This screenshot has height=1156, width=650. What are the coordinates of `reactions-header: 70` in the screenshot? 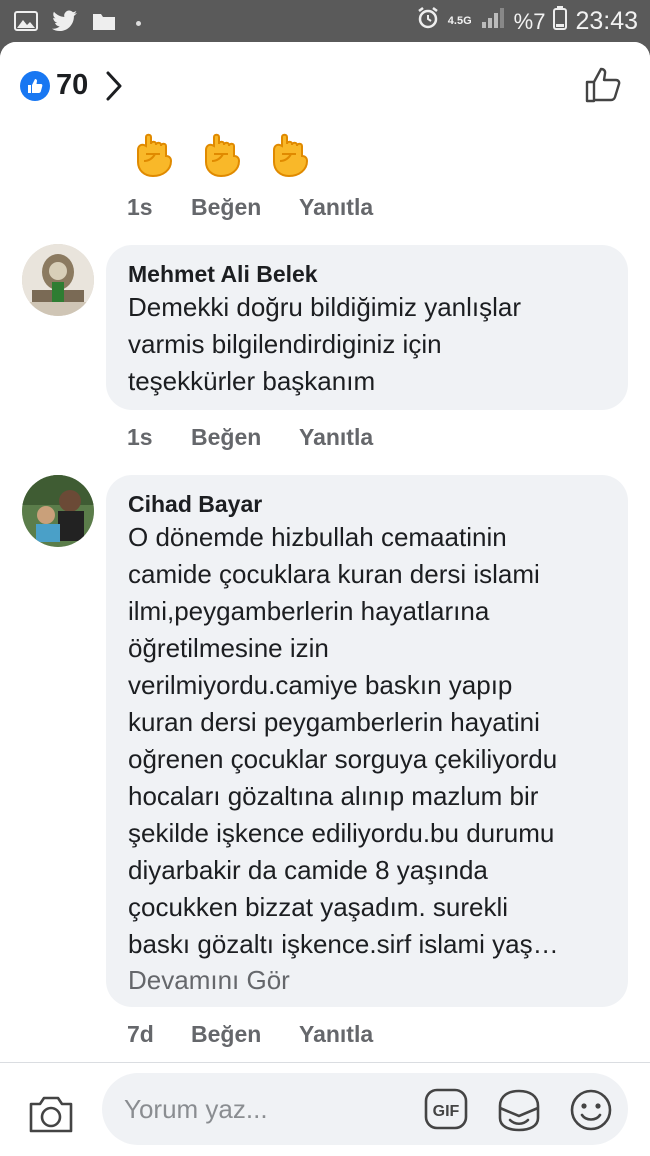 It's located at (325, 87).